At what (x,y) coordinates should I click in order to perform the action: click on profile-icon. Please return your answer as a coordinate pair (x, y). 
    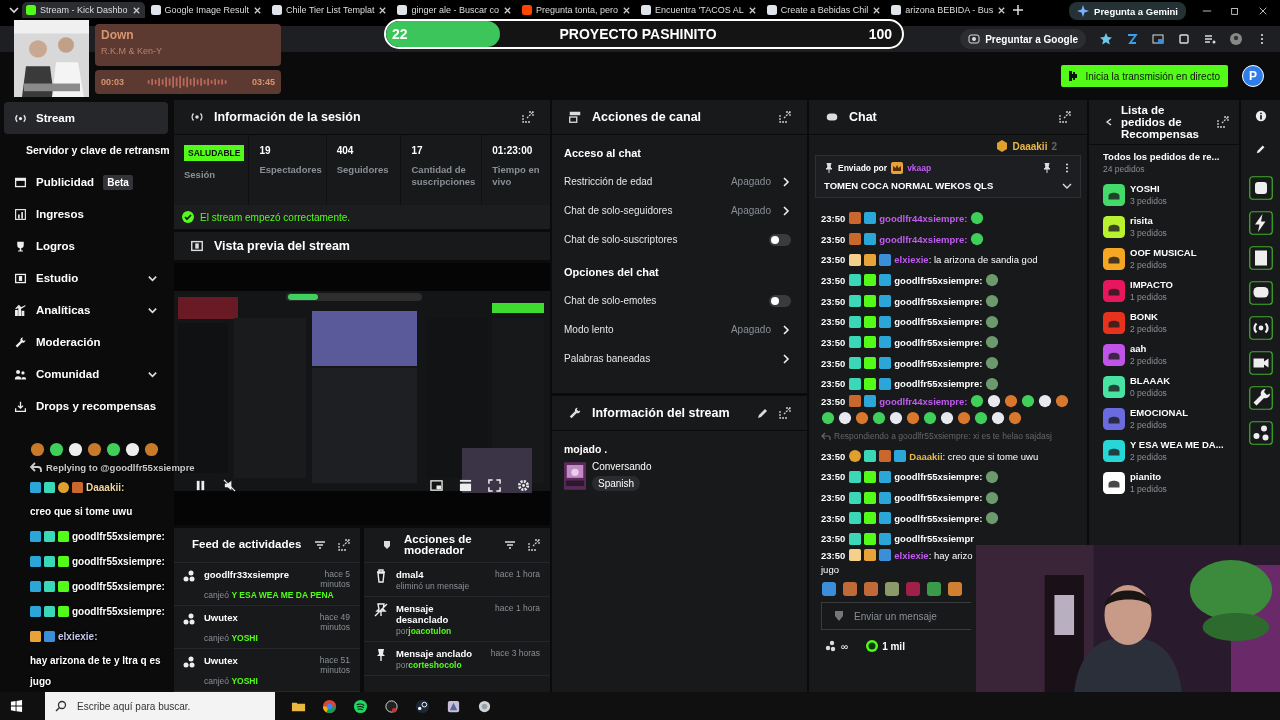
    Looking at the image, I should click on (1236, 39).